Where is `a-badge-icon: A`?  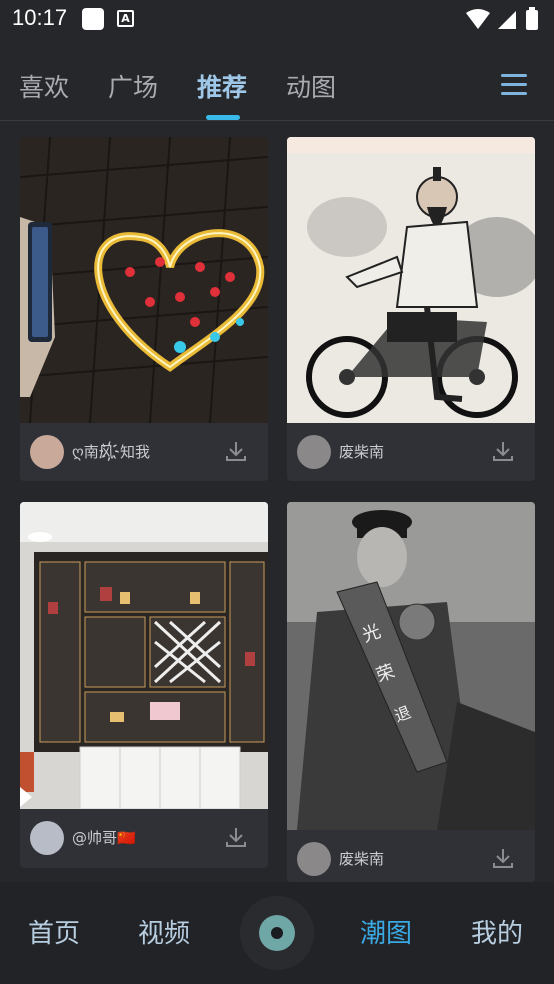
a-badge-icon: A is located at coordinates (125, 18).